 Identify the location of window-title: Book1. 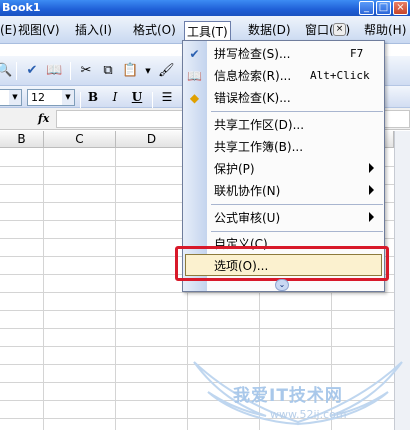
(21, 7).